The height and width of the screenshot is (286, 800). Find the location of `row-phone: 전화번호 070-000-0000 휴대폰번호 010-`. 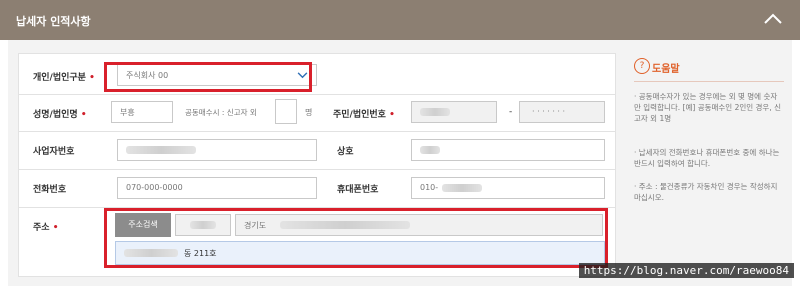

row-phone: 전화번호 070-000-0000 휴대폰번호 010- is located at coordinates (317, 188).